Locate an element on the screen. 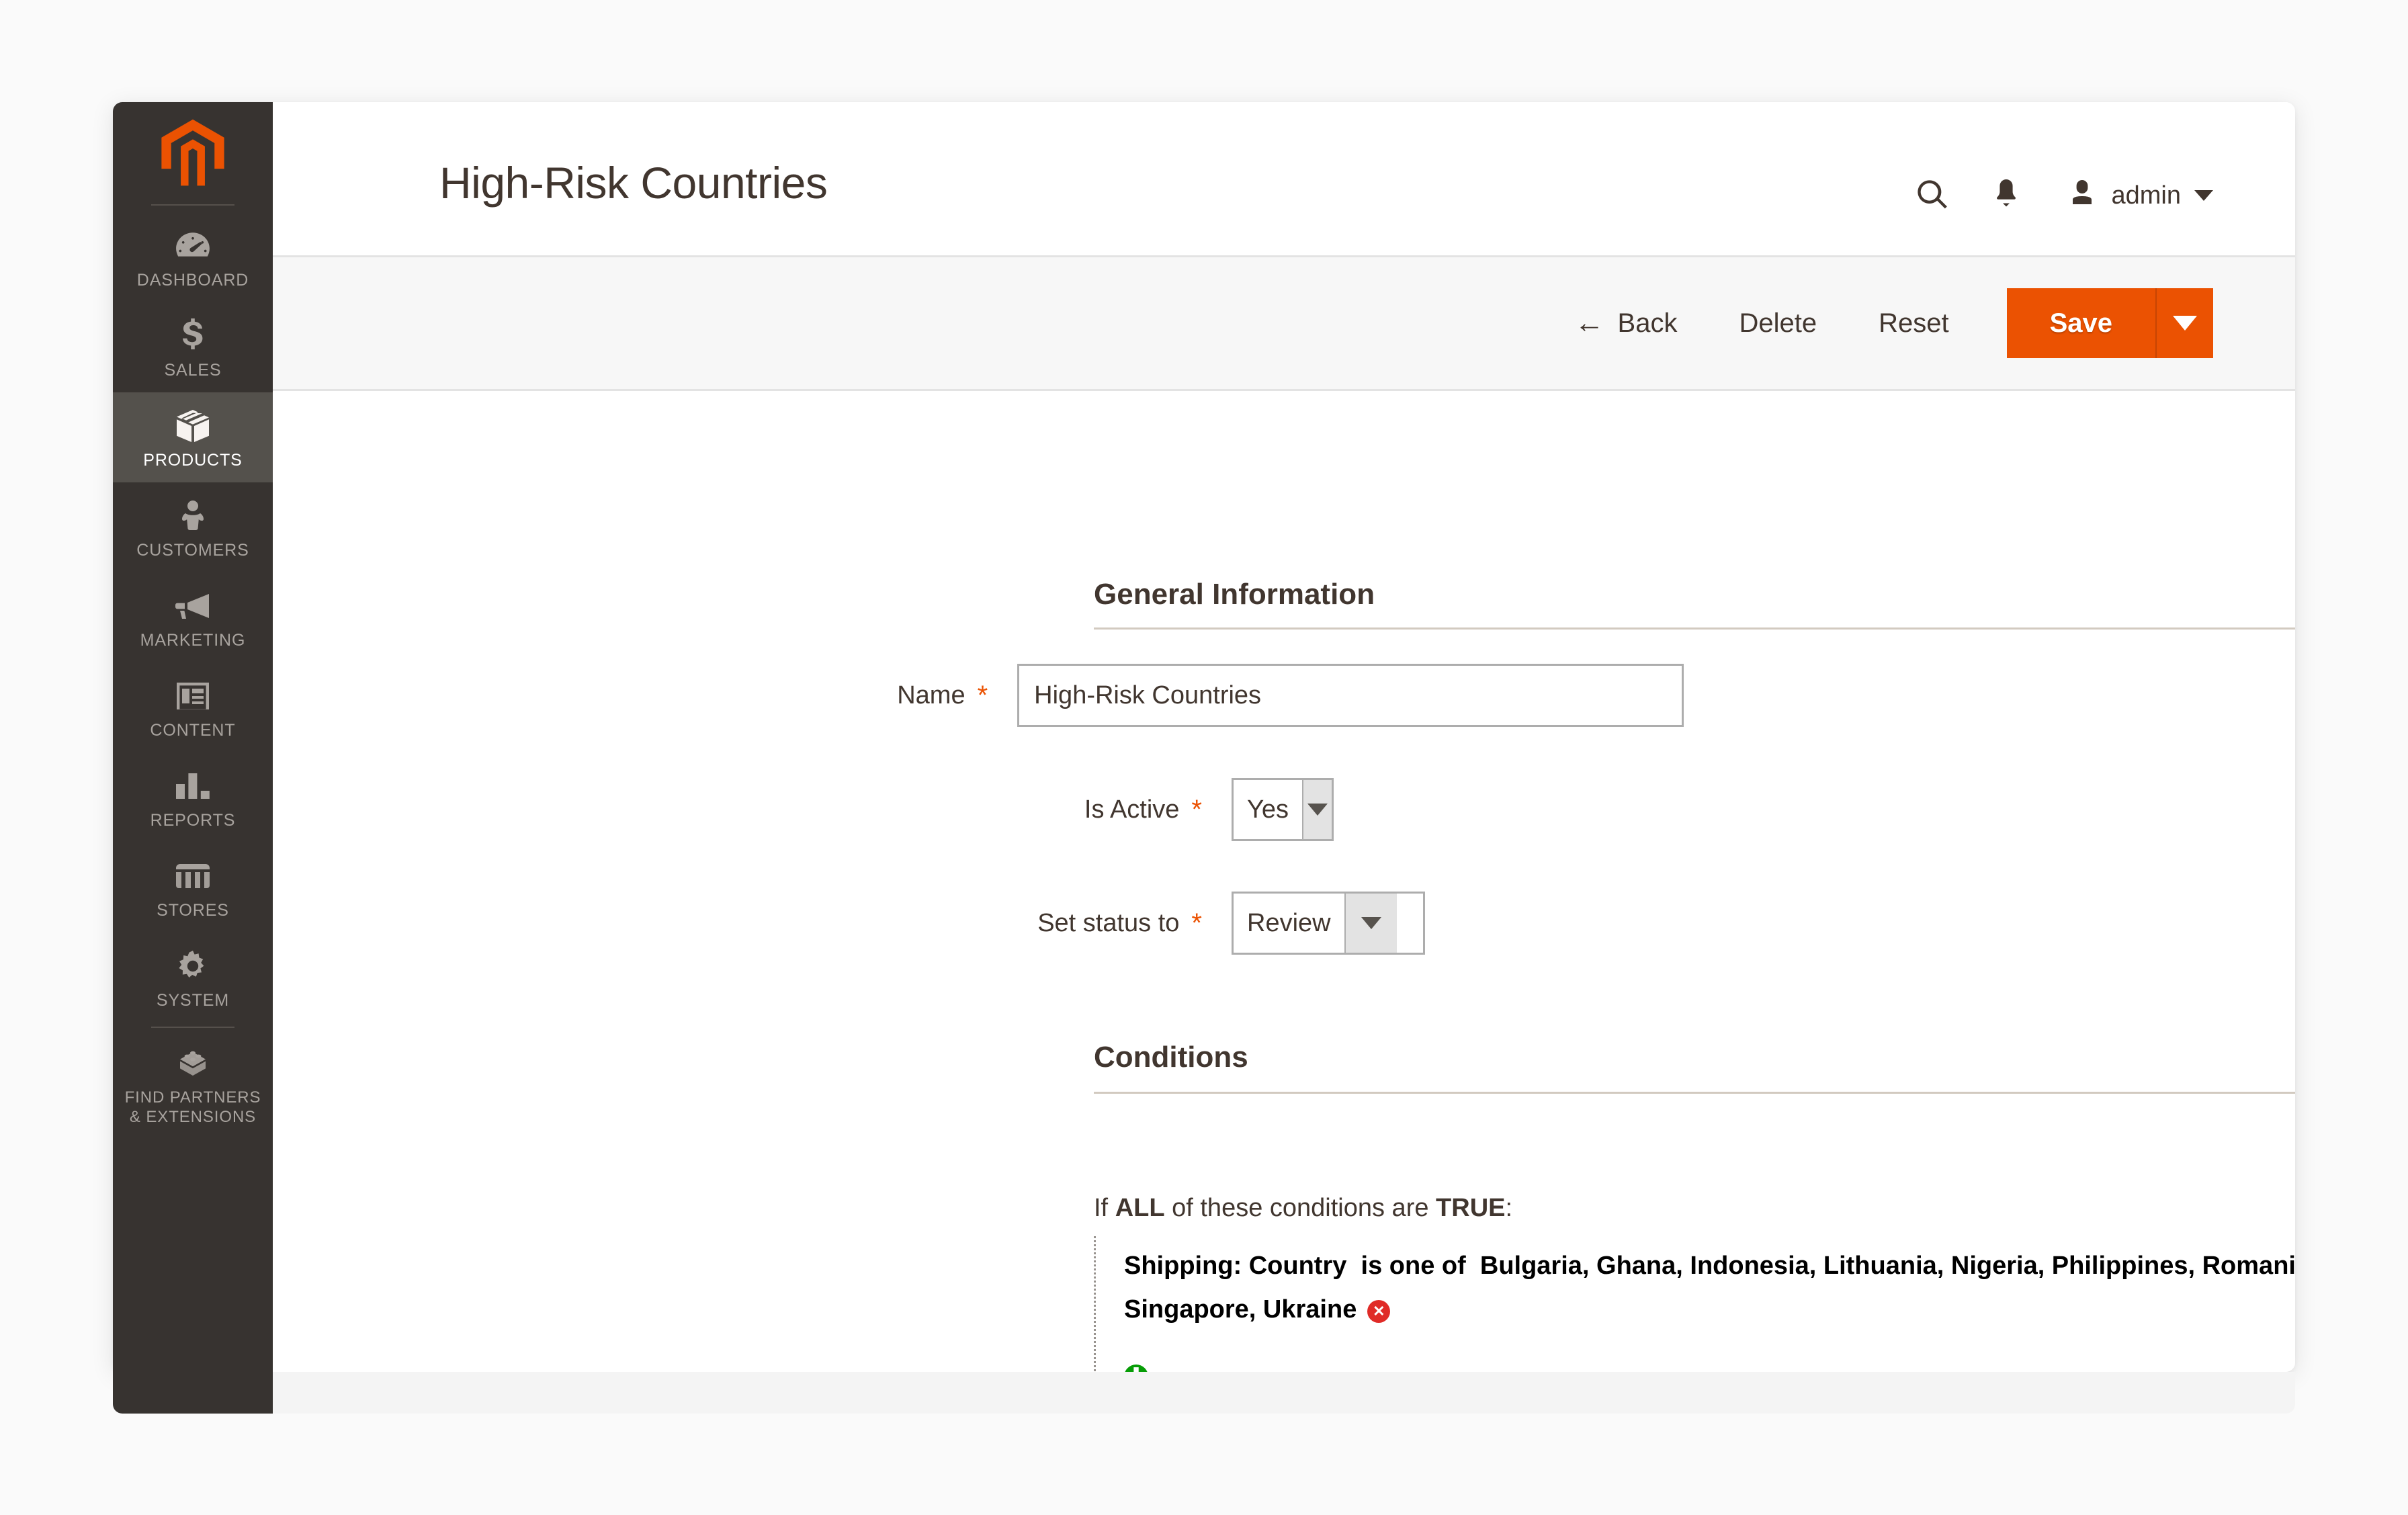 The height and width of the screenshot is (1515, 2408). bell-icon is located at coordinates (2006, 195).